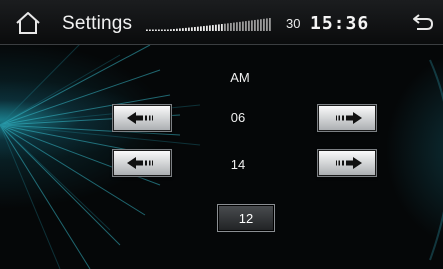 This screenshot has height=269, width=443. I want to click on volume-value: 30, so click(293, 23).